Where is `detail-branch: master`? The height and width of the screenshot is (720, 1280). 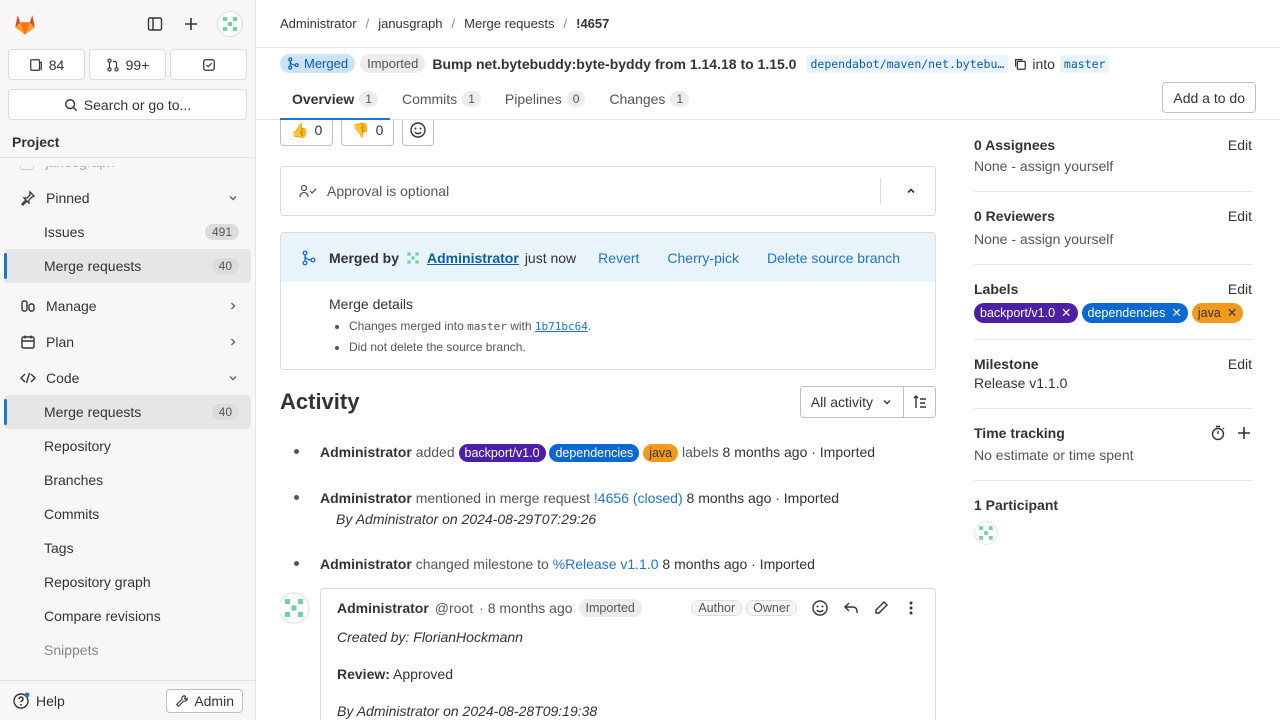
detail-branch: master is located at coordinates (487, 326).